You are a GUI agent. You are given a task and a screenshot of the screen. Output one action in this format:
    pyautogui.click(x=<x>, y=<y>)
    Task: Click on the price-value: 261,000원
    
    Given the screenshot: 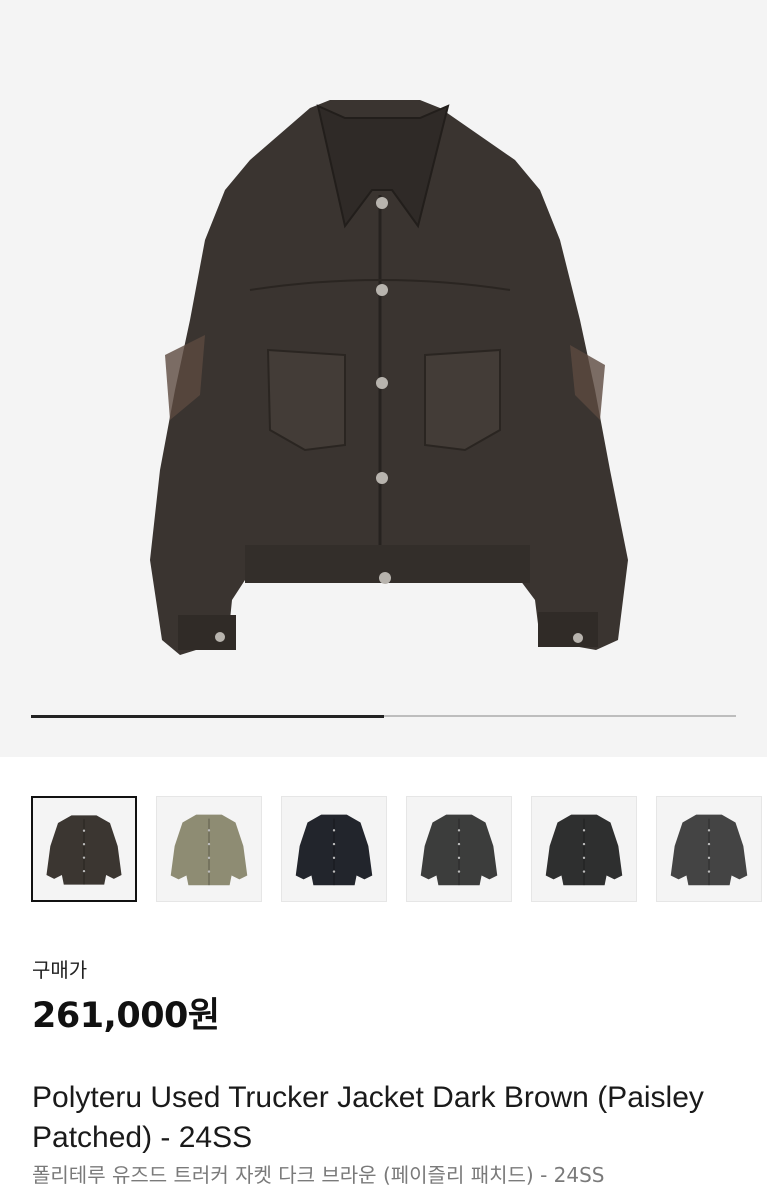 What is the action you would take?
    pyautogui.click(x=126, y=1016)
    